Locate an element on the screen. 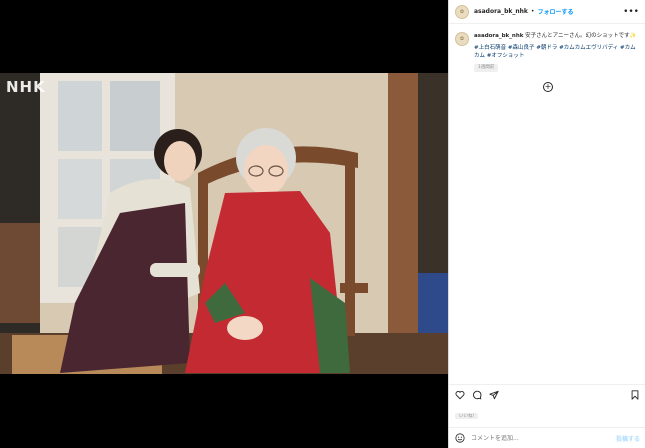 The image size is (645, 448). caption-timestamp: 1週間前 is located at coordinates (486, 68).